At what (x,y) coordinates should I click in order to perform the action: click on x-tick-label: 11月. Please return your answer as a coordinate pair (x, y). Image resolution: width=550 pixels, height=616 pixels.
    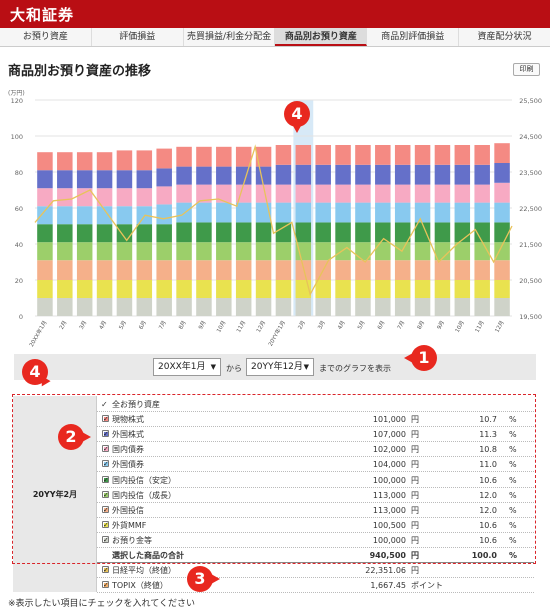
    Looking at the image, I should click on (480, 327).